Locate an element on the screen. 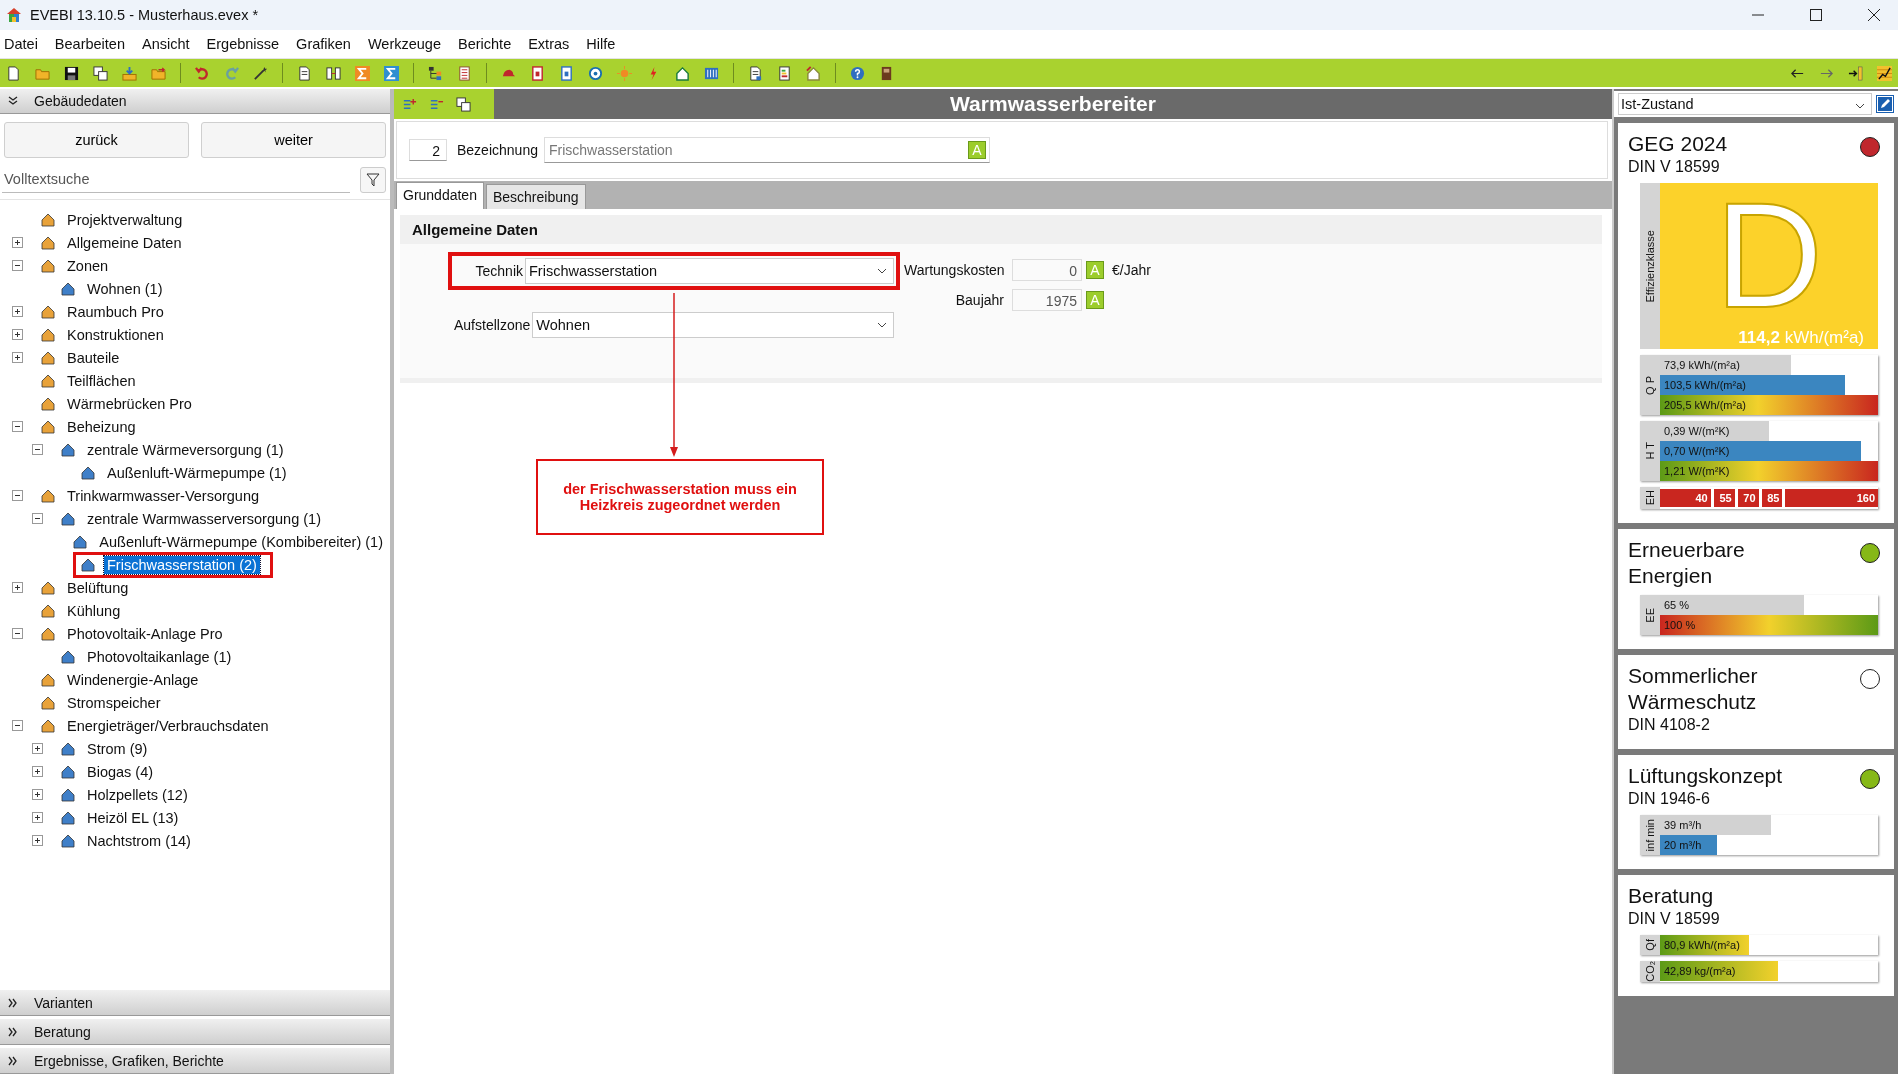 This screenshot has width=1898, height=1074. maximize-icon is located at coordinates (1816, 15).